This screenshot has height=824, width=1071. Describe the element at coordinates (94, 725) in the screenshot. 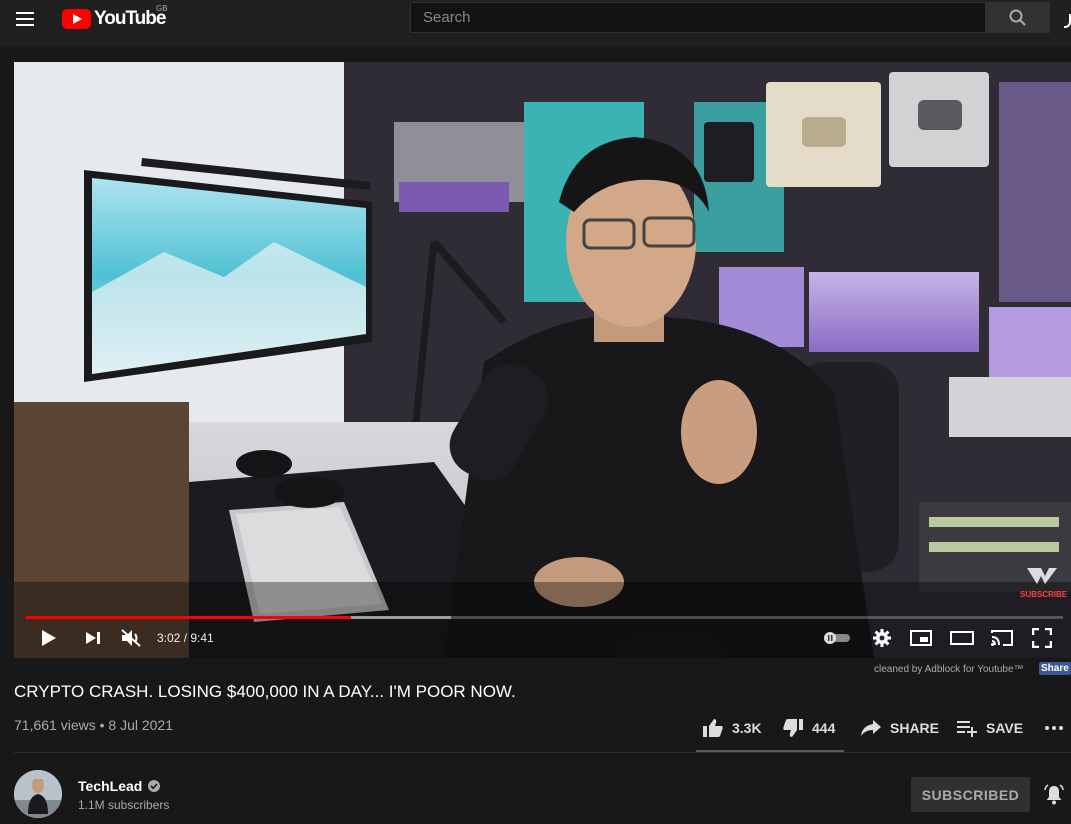

I see `view-count-date: 71,661 views • 8 Jul 2021` at that location.